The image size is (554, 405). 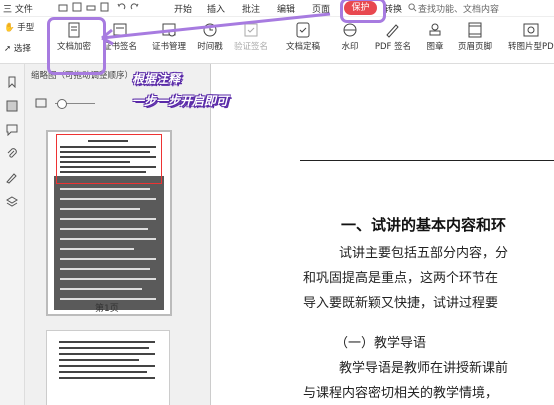 I want to click on clock-icon, so click(x=210, y=30).